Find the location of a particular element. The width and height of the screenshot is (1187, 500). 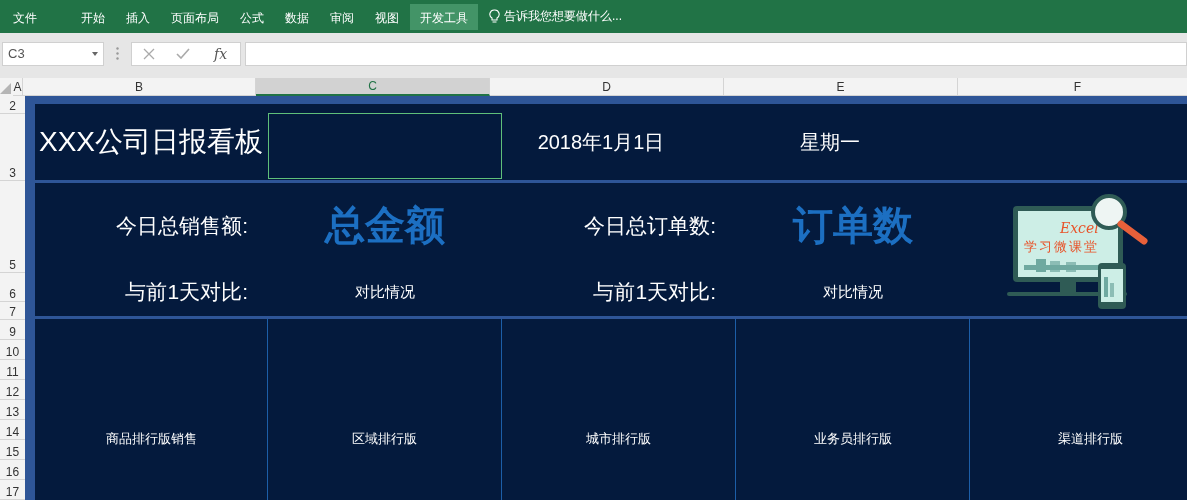

ribbon-tab: 开发工具 is located at coordinates (444, 16).